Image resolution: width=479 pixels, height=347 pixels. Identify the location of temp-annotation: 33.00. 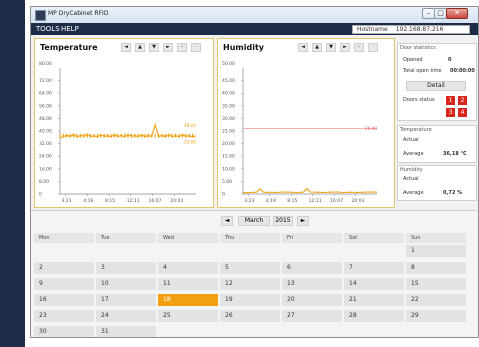
(190, 142).